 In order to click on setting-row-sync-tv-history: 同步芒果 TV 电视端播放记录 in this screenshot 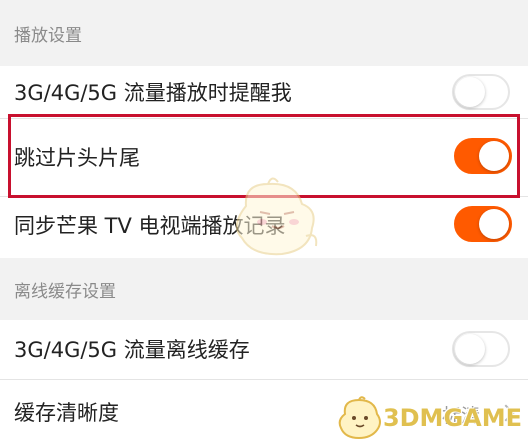, I will do `click(264, 225)`.